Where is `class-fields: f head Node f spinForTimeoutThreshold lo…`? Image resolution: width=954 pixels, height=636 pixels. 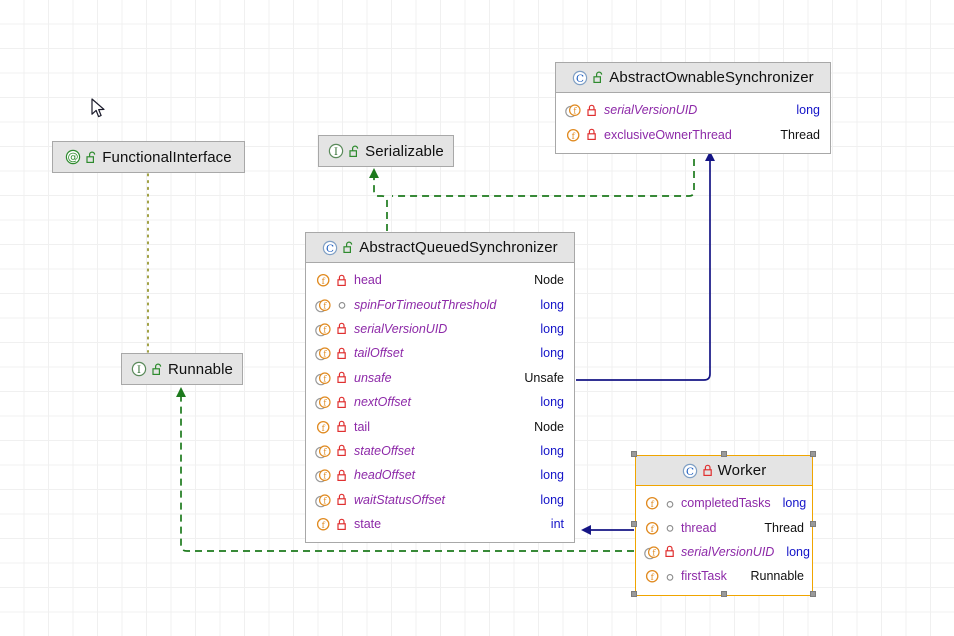
class-fields: f head Node f spinForTimeoutThreshold lo… is located at coordinates (440, 402).